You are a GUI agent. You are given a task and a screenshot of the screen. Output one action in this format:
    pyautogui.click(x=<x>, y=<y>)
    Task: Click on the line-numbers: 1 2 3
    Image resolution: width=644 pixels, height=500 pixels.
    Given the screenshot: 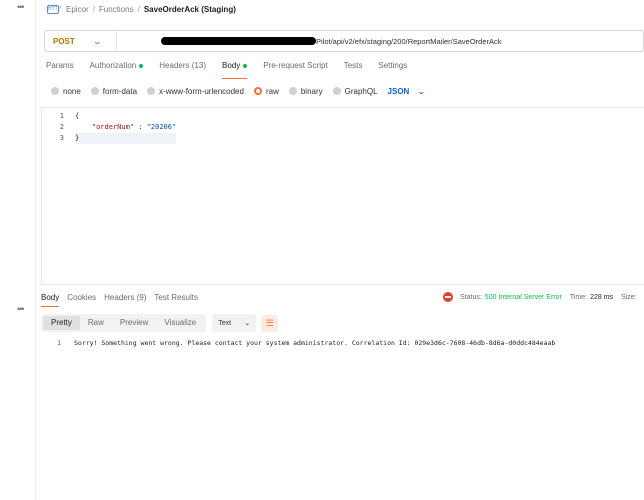 What is the action you would take?
    pyautogui.click(x=61, y=127)
    